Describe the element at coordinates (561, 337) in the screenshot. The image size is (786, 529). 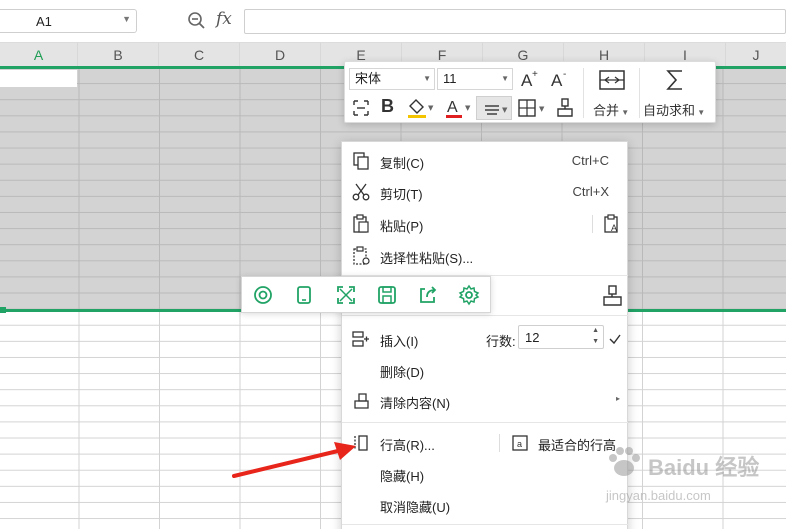
I see `row-count-input: 12 ▲ ▼` at that location.